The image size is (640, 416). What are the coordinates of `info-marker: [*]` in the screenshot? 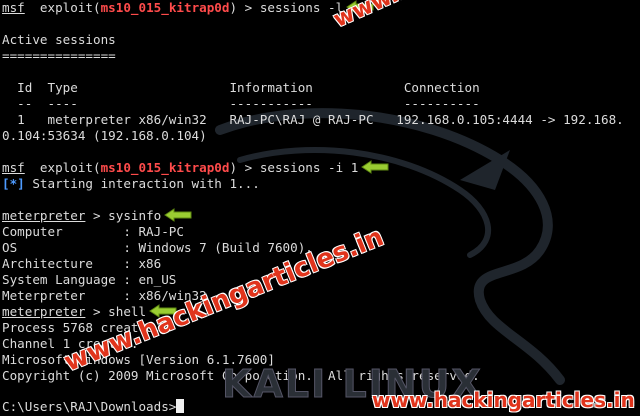 It's located at (13, 183).